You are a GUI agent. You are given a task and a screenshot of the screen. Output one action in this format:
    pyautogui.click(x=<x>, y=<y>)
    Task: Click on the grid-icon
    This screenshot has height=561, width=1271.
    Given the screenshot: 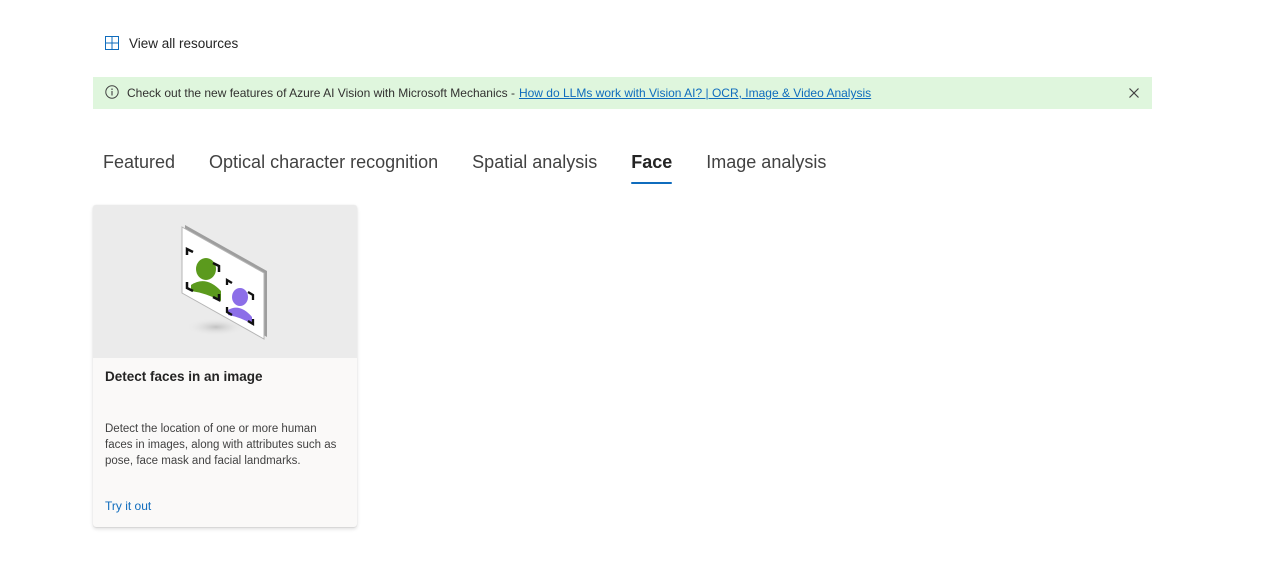 What is the action you would take?
    pyautogui.click(x=112, y=43)
    